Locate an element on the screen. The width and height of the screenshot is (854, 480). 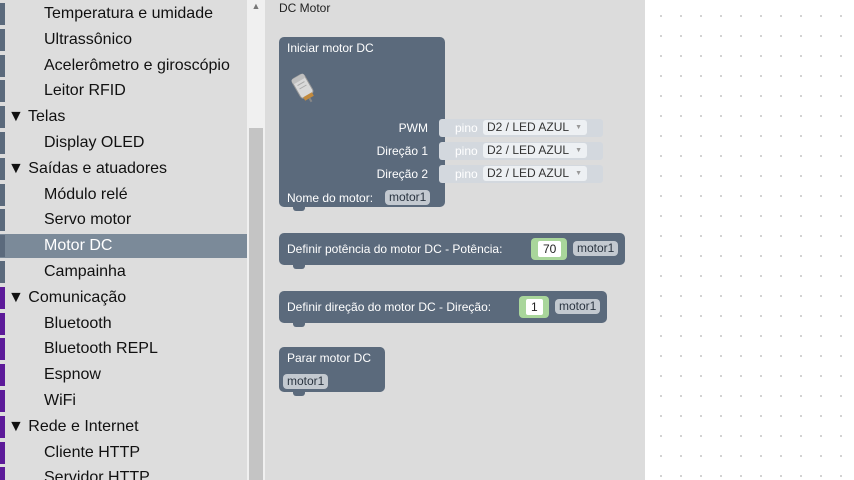
stop-motor-field: motor1 is located at coordinates (306, 381).